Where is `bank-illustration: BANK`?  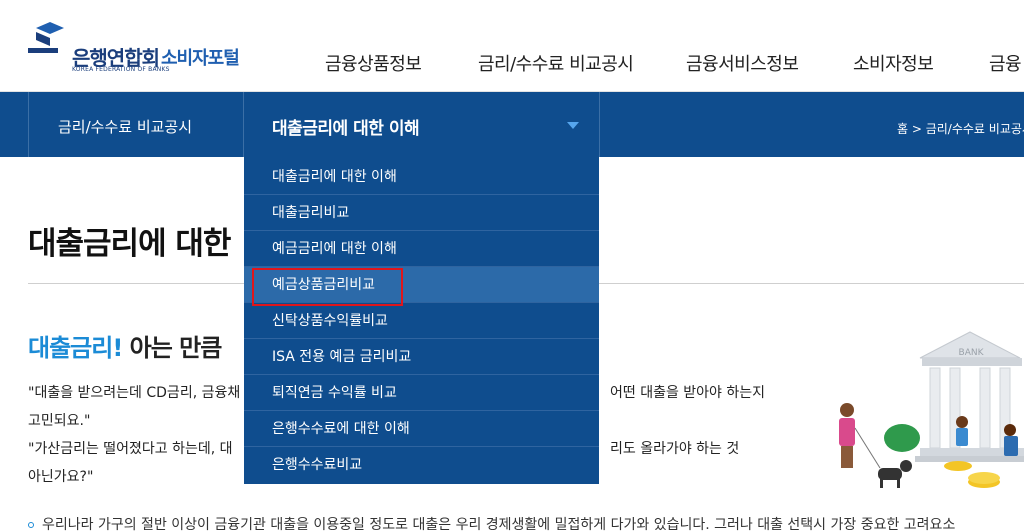 bank-illustration: BANK is located at coordinates (922, 413).